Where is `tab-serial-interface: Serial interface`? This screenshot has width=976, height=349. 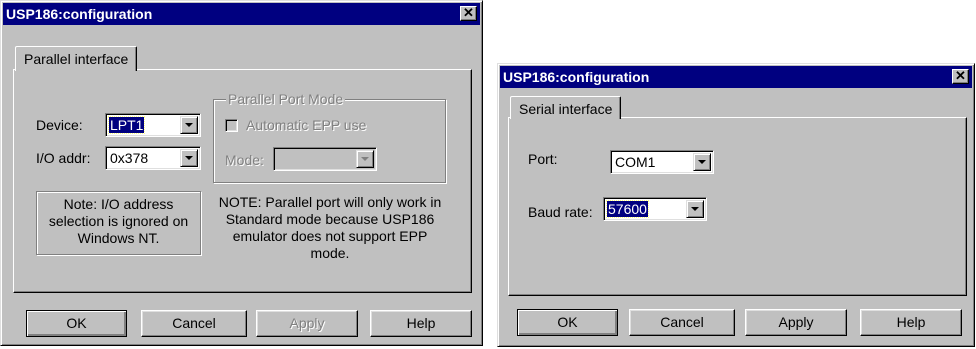 tab-serial-interface: Serial interface is located at coordinates (566, 107).